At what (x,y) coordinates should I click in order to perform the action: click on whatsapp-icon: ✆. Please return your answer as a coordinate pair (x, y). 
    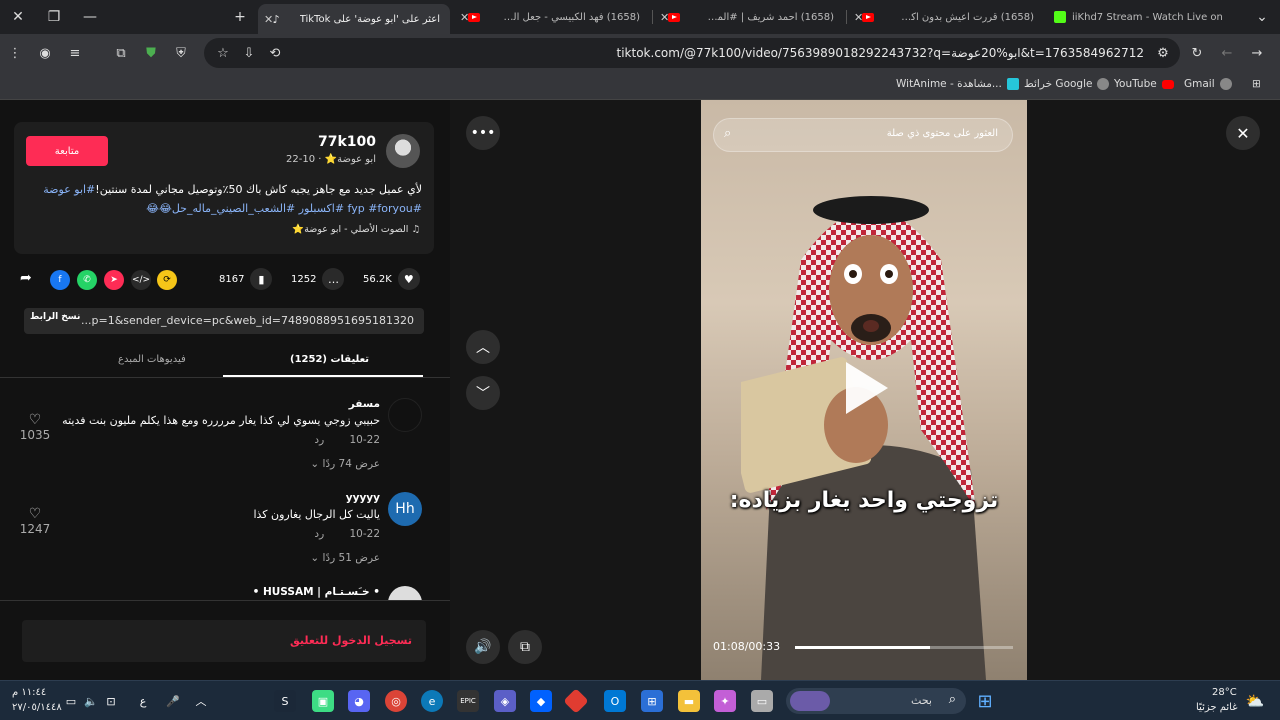
    Looking at the image, I should click on (87, 280).